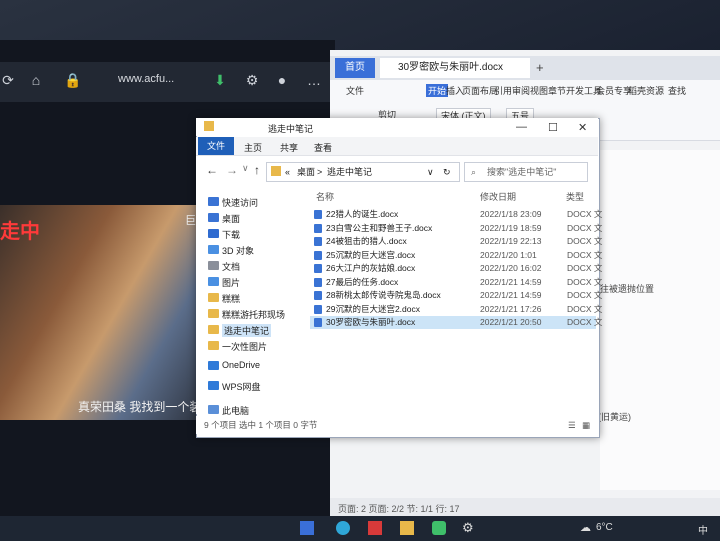  Describe the element at coordinates (575, 196) in the screenshot. I see `column-header-type: 类型` at that location.